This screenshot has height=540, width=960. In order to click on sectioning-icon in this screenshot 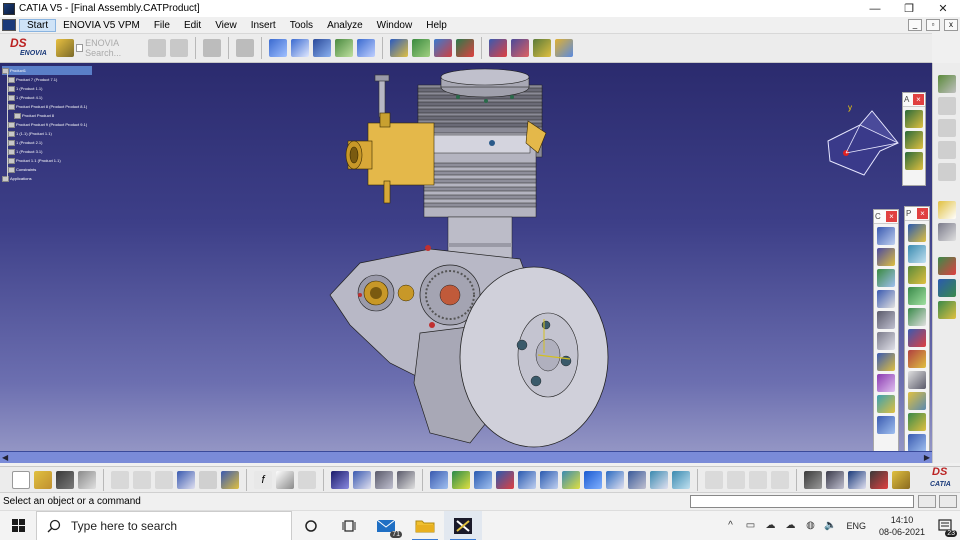, I will do `click(366, 48)`.